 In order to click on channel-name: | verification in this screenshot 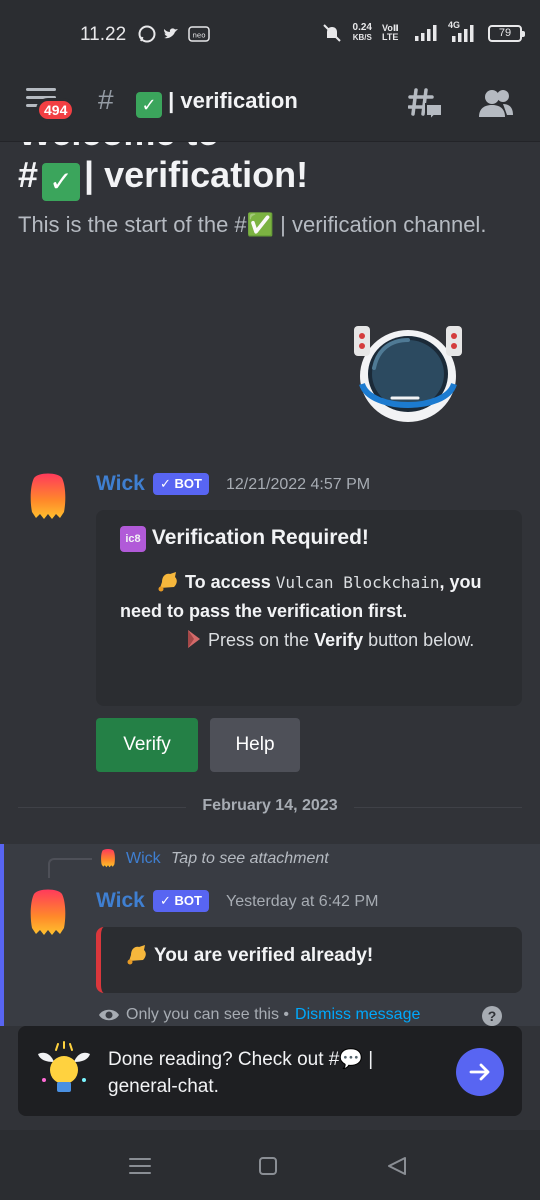, I will do `click(233, 100)`.